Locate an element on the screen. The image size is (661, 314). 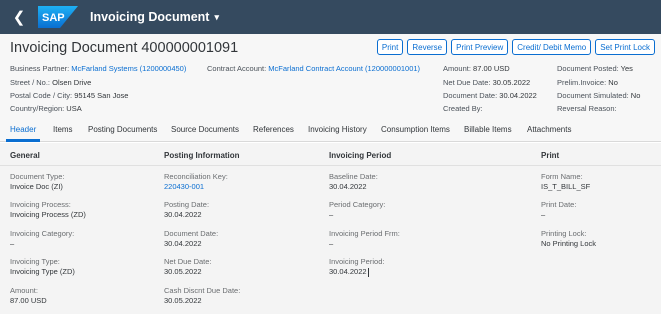
cash-discount-due-date-value: 30.05.2022 is located at coordinates (183, 300).